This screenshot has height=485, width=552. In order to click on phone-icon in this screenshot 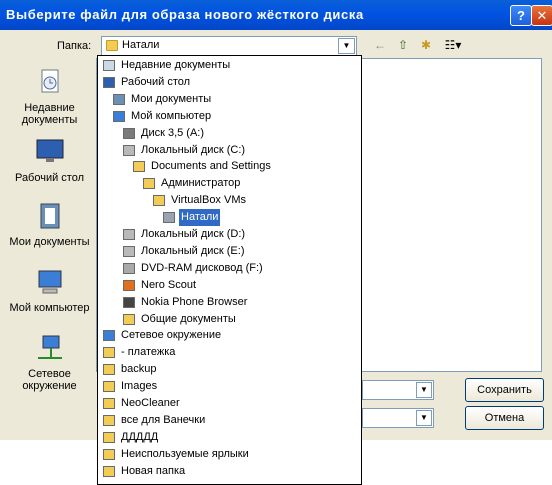, I will do `click(129, 302)`.